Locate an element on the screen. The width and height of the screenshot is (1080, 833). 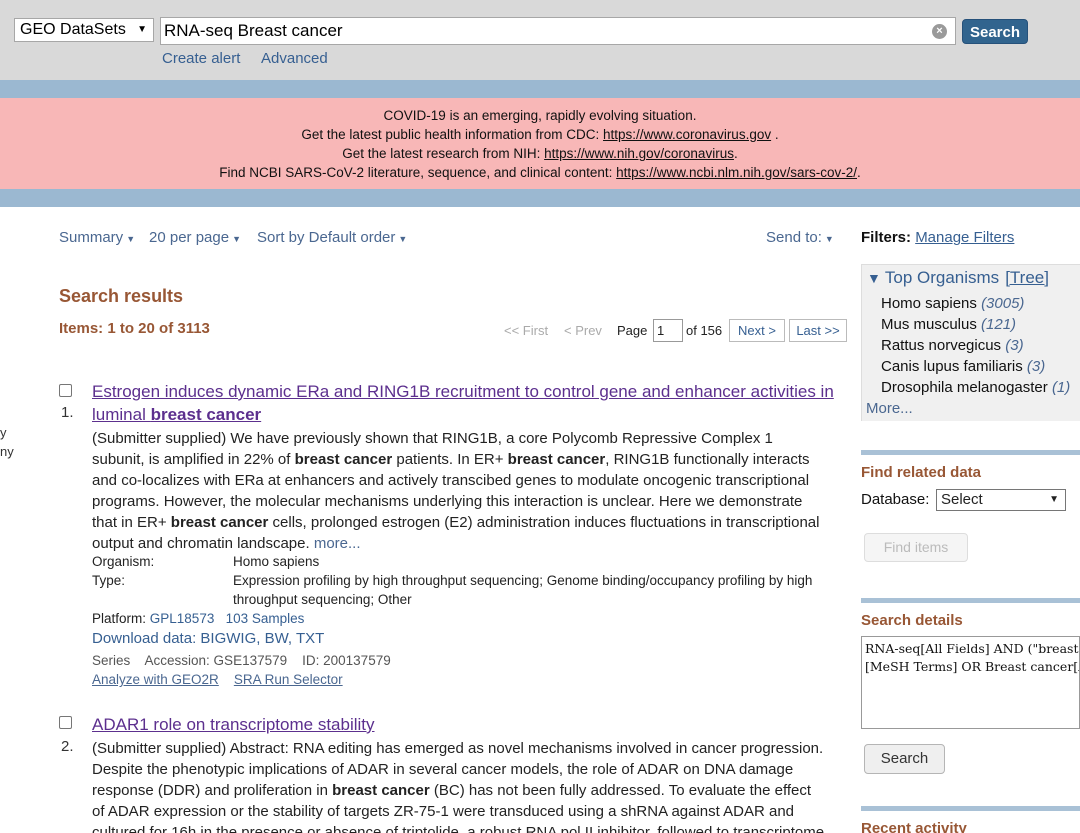
geo2r-link: Analyze with GEO2R is located at coordinates (155, 679).